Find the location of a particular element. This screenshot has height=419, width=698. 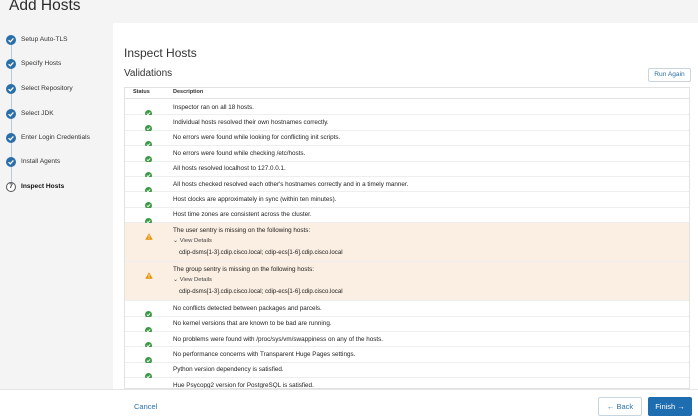

step-setup-auto-tls: Setup Auto-TLS is located at coordinates (58, 41).